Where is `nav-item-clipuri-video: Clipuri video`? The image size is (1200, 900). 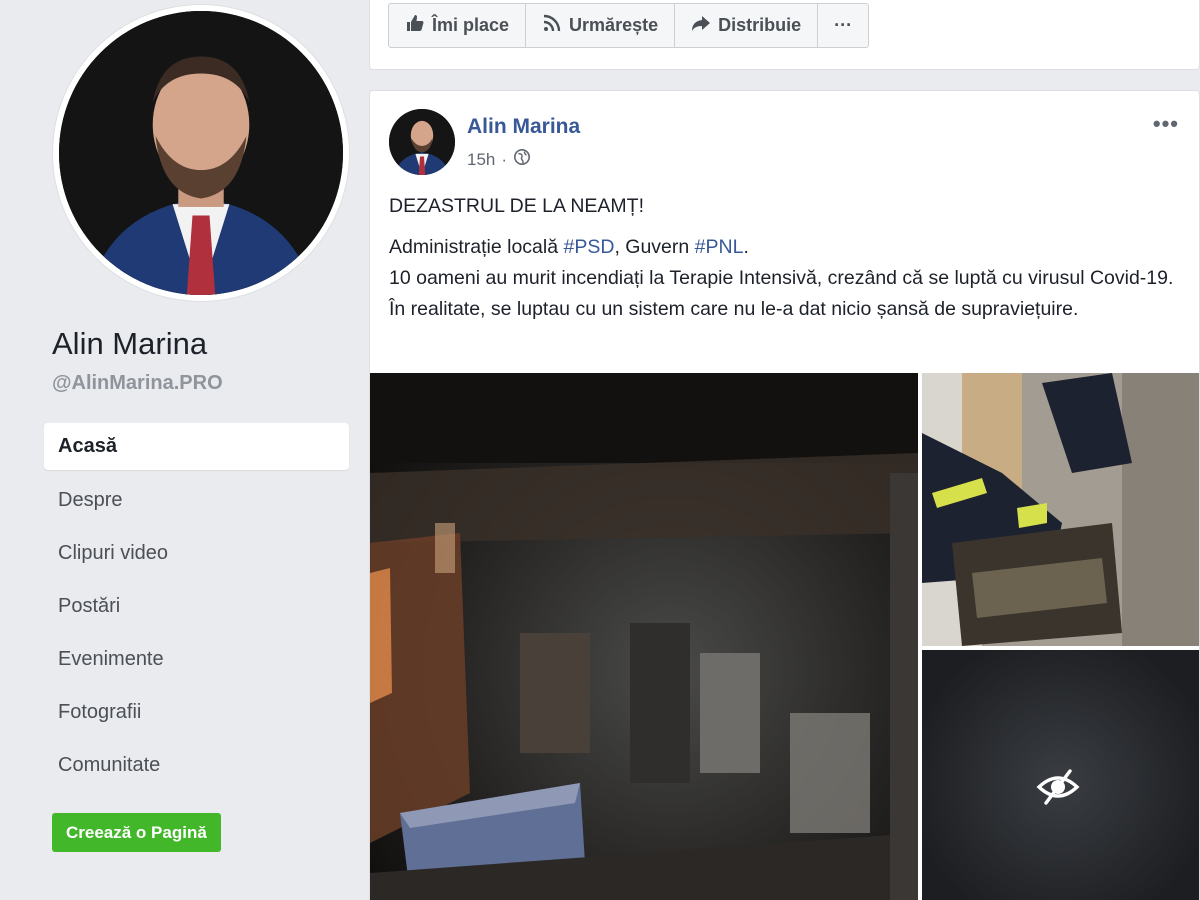 nav-item-clipuri-video: Clipuri video is located at coordinates (196, 555).